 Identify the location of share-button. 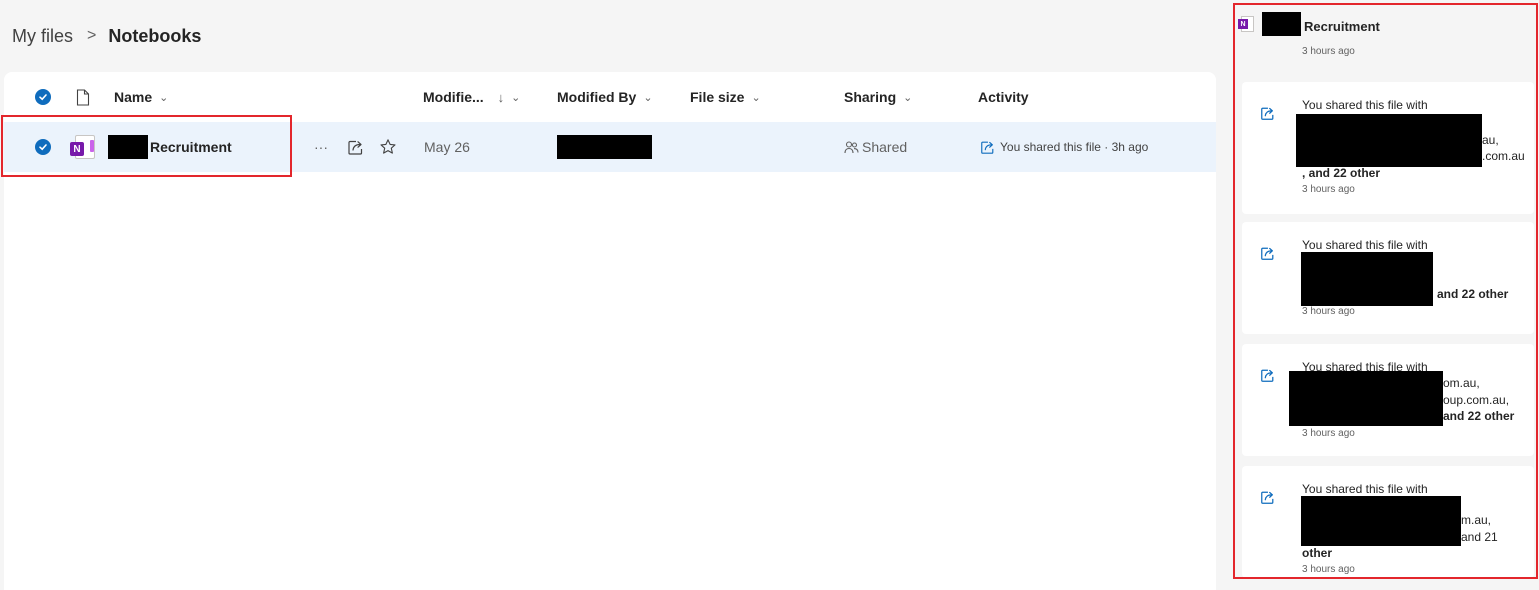
(355, 147).